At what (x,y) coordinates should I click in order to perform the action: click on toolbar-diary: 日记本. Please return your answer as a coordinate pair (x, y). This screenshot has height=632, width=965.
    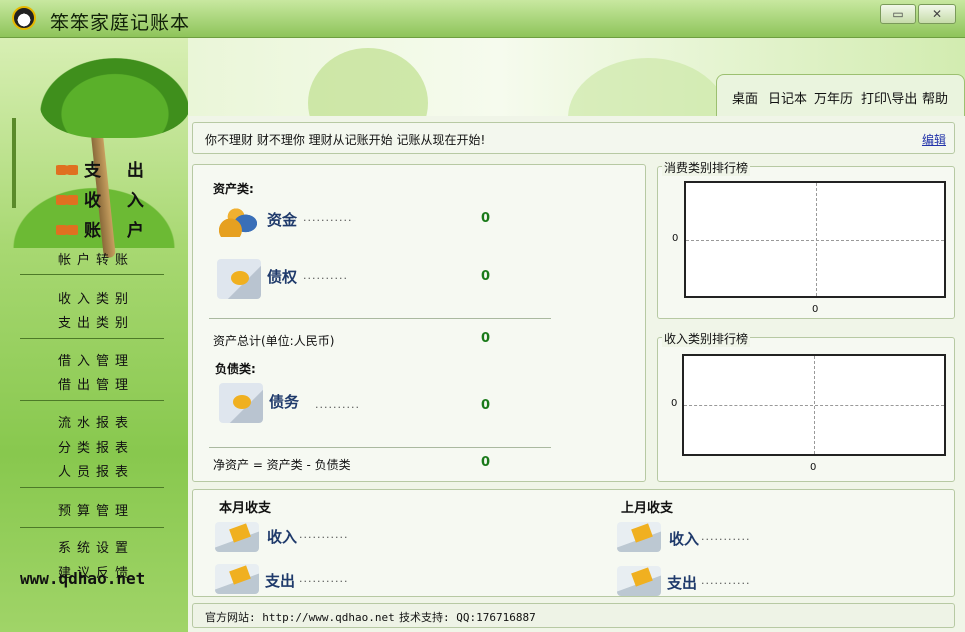
    Looking at the image, I should click on (787, 97).